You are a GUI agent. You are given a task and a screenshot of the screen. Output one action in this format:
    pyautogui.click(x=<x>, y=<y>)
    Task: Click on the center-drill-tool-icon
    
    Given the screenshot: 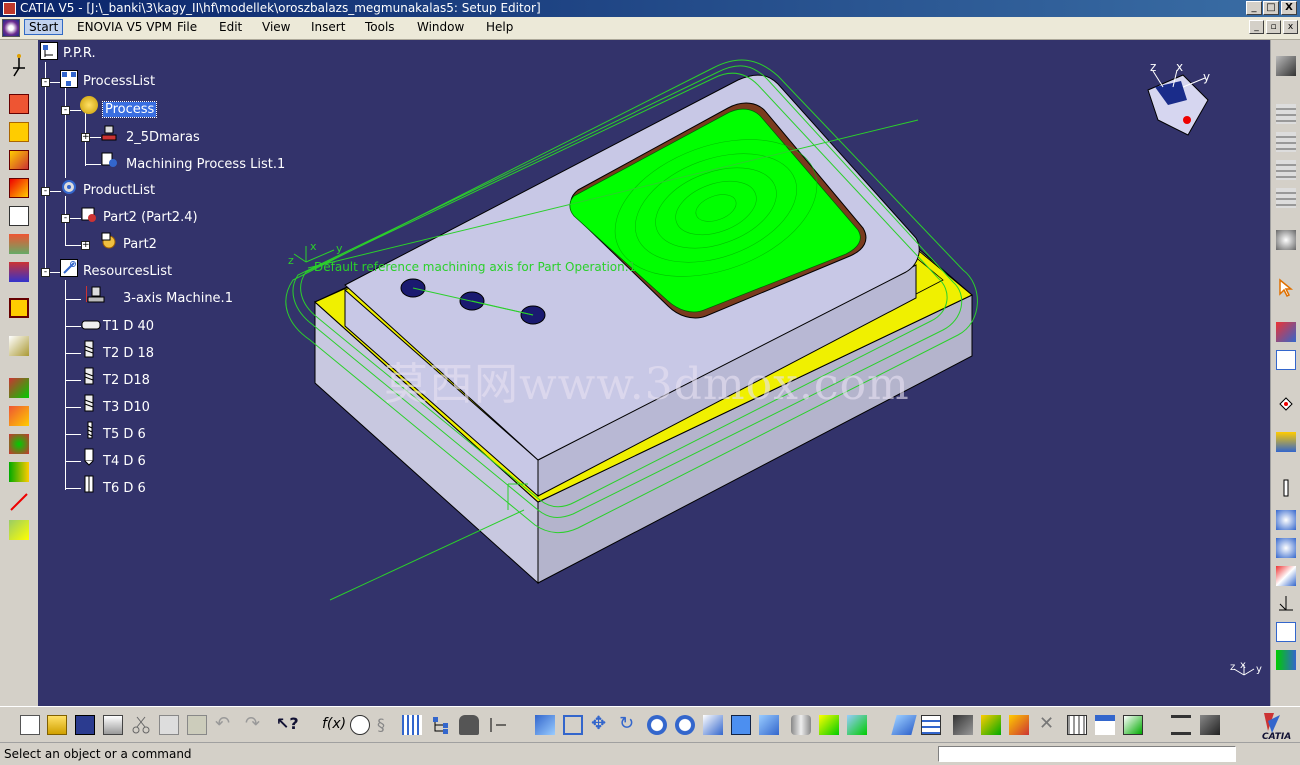 What is the action you would take?
    pyautogui.click(x=93, y=457)
    